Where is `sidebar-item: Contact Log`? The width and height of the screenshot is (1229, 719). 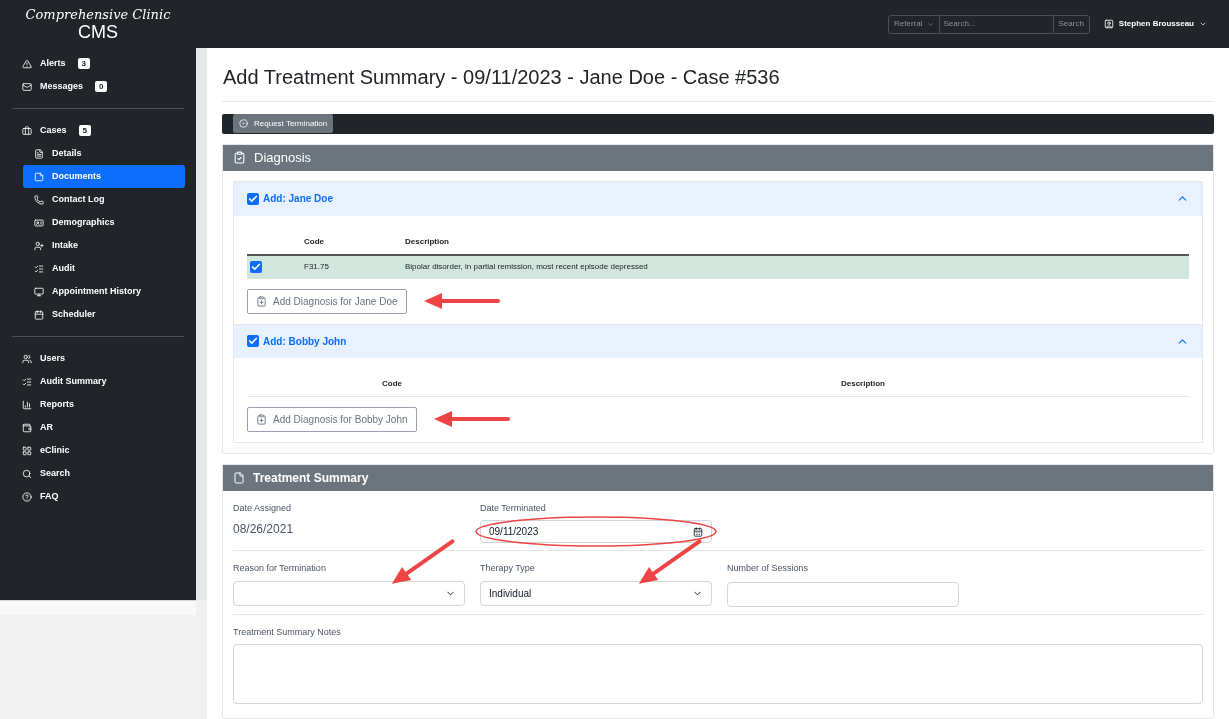 sidebar-item: Contact Log is located at coordinates (104, 199).